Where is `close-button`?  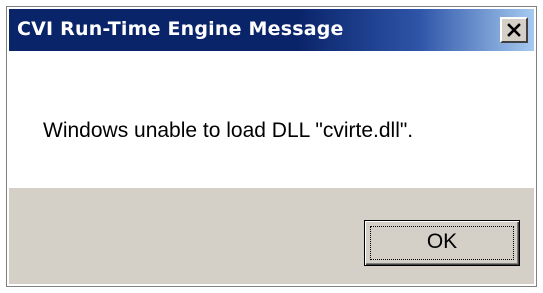 close-button is located at coordinates (514, 30).